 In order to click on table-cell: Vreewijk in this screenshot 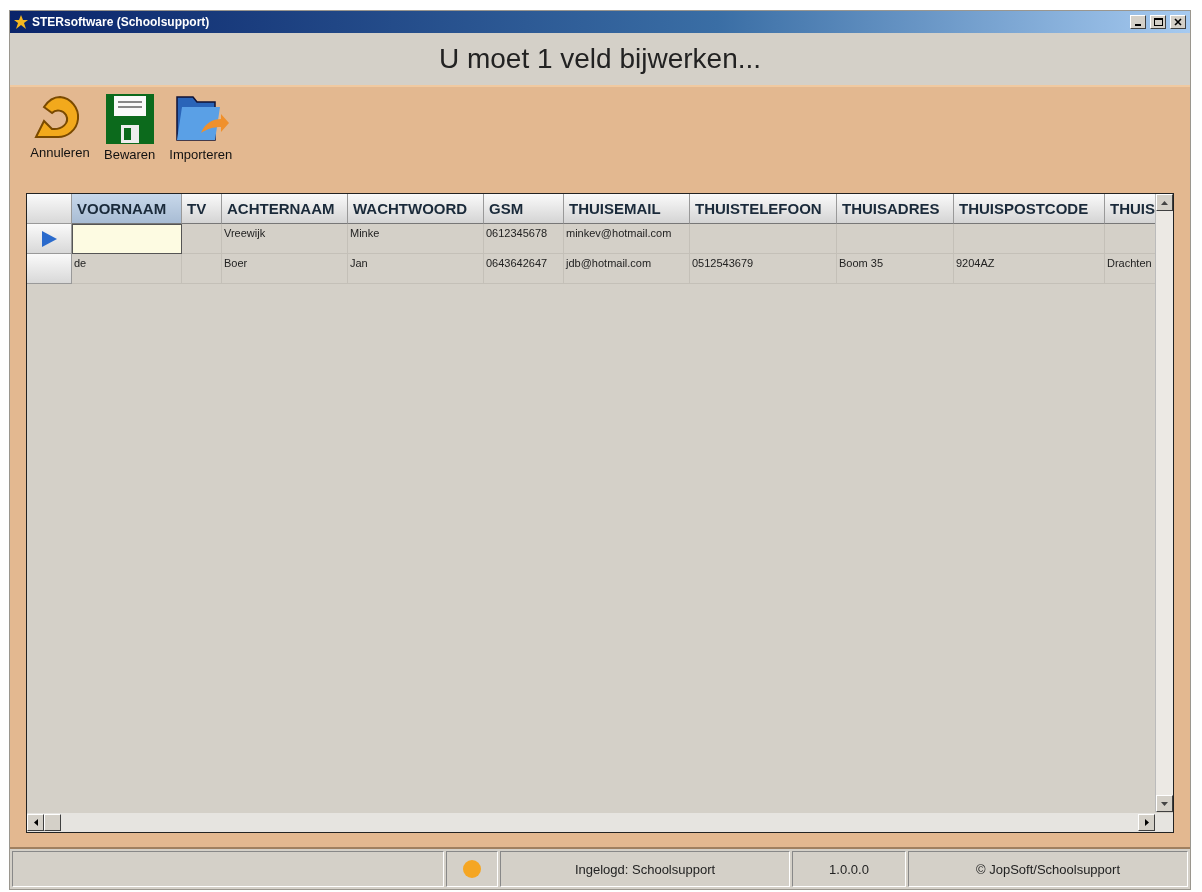, I will do `click(285, 239)`.